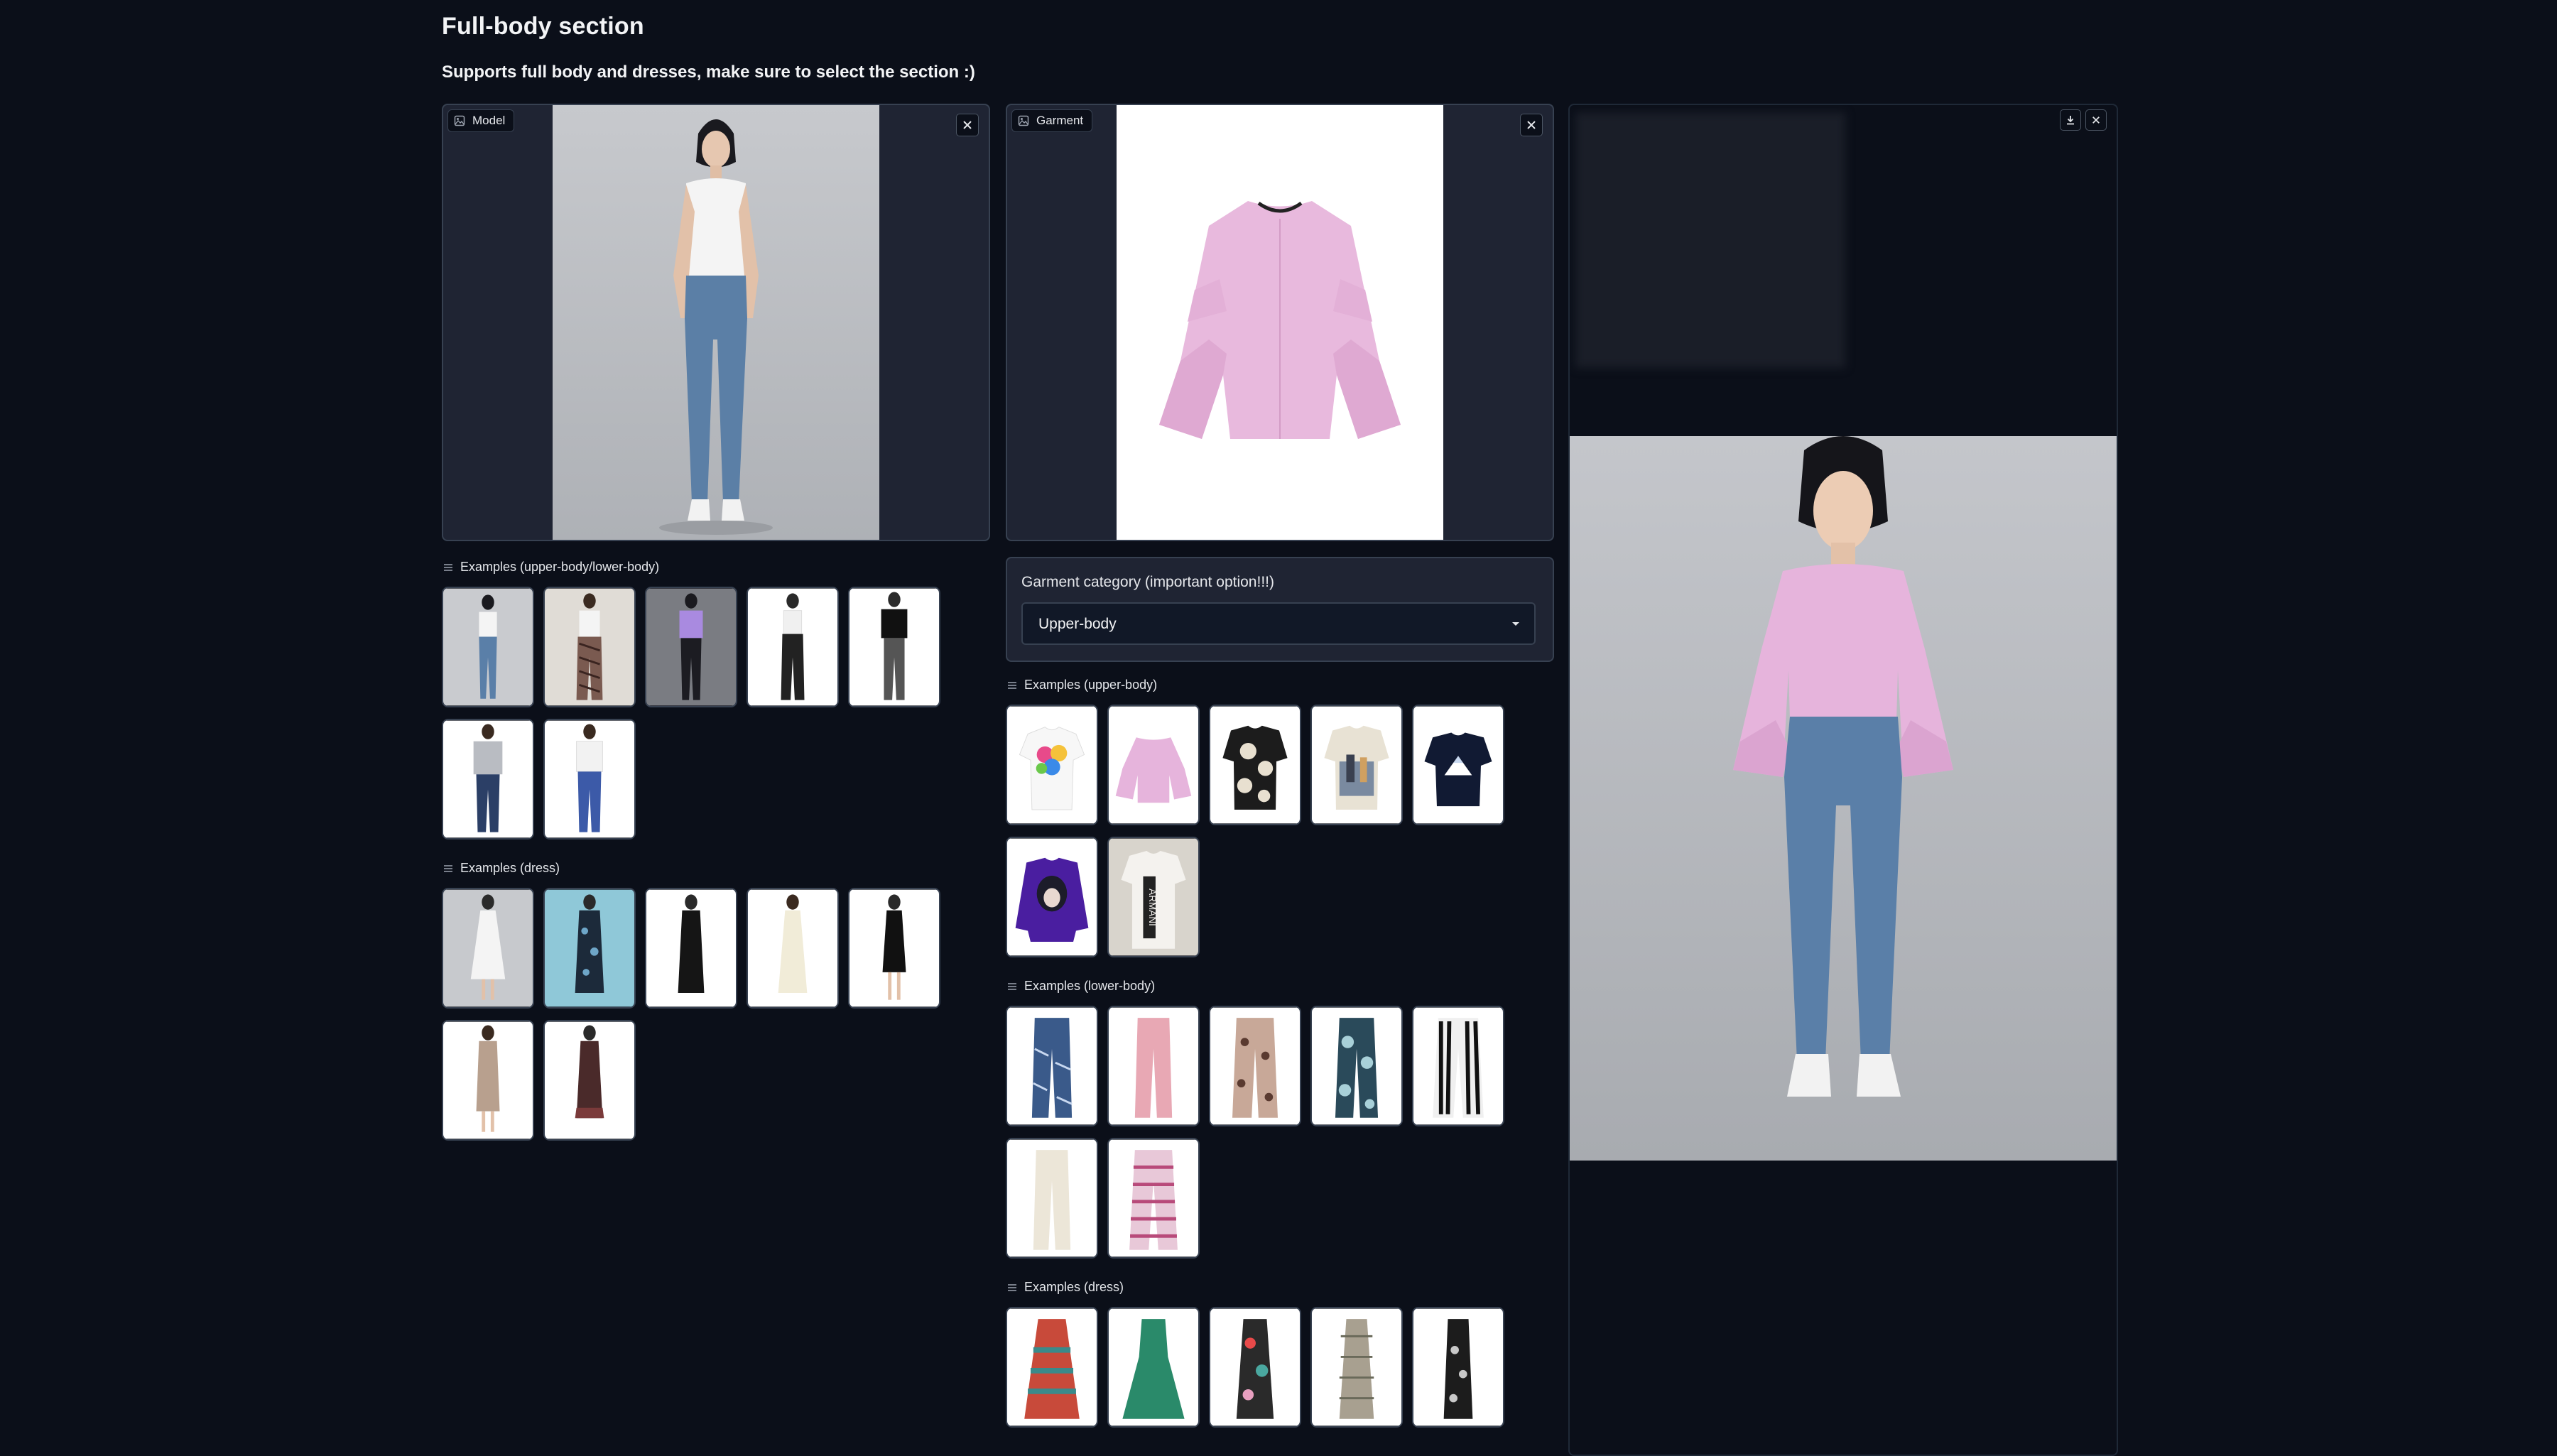 This screenshot has width=2557, height=1456. I want to click on clear-result-button, so click(2096, 120).